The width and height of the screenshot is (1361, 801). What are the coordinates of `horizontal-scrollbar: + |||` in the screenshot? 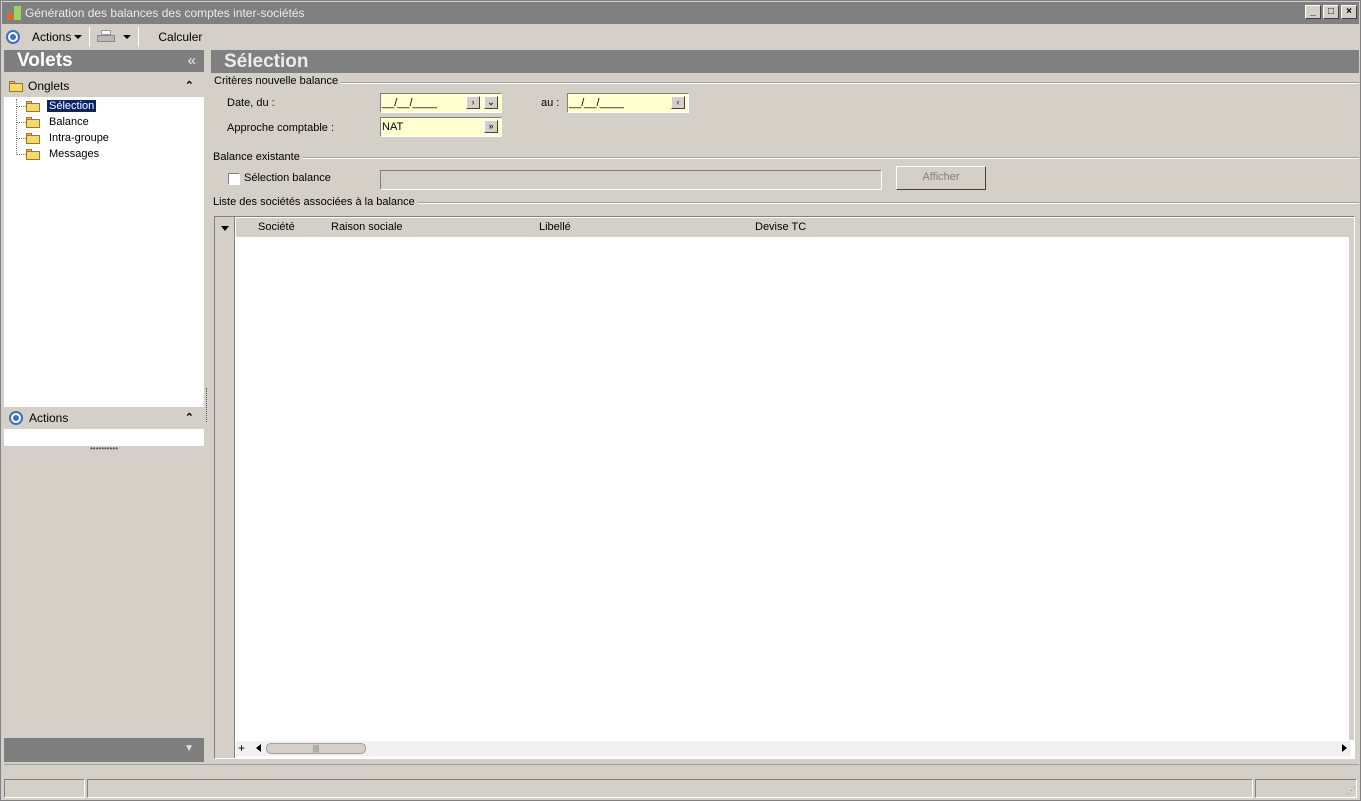 It's located at (793, 748).